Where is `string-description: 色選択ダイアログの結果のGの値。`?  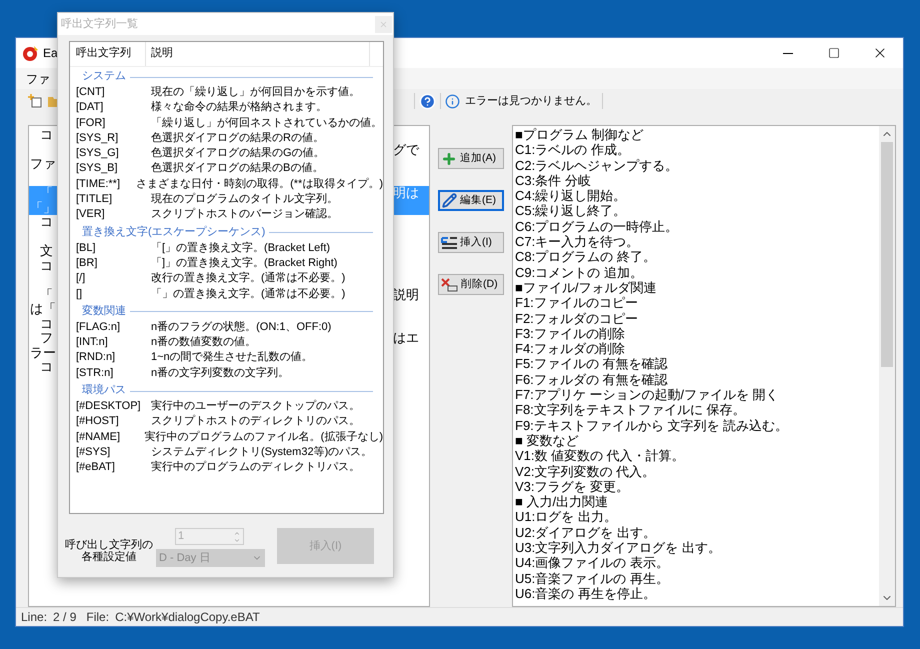 string-description: 色選択ダイアログの結果のGの値。 is located at coordinates (237, 154).